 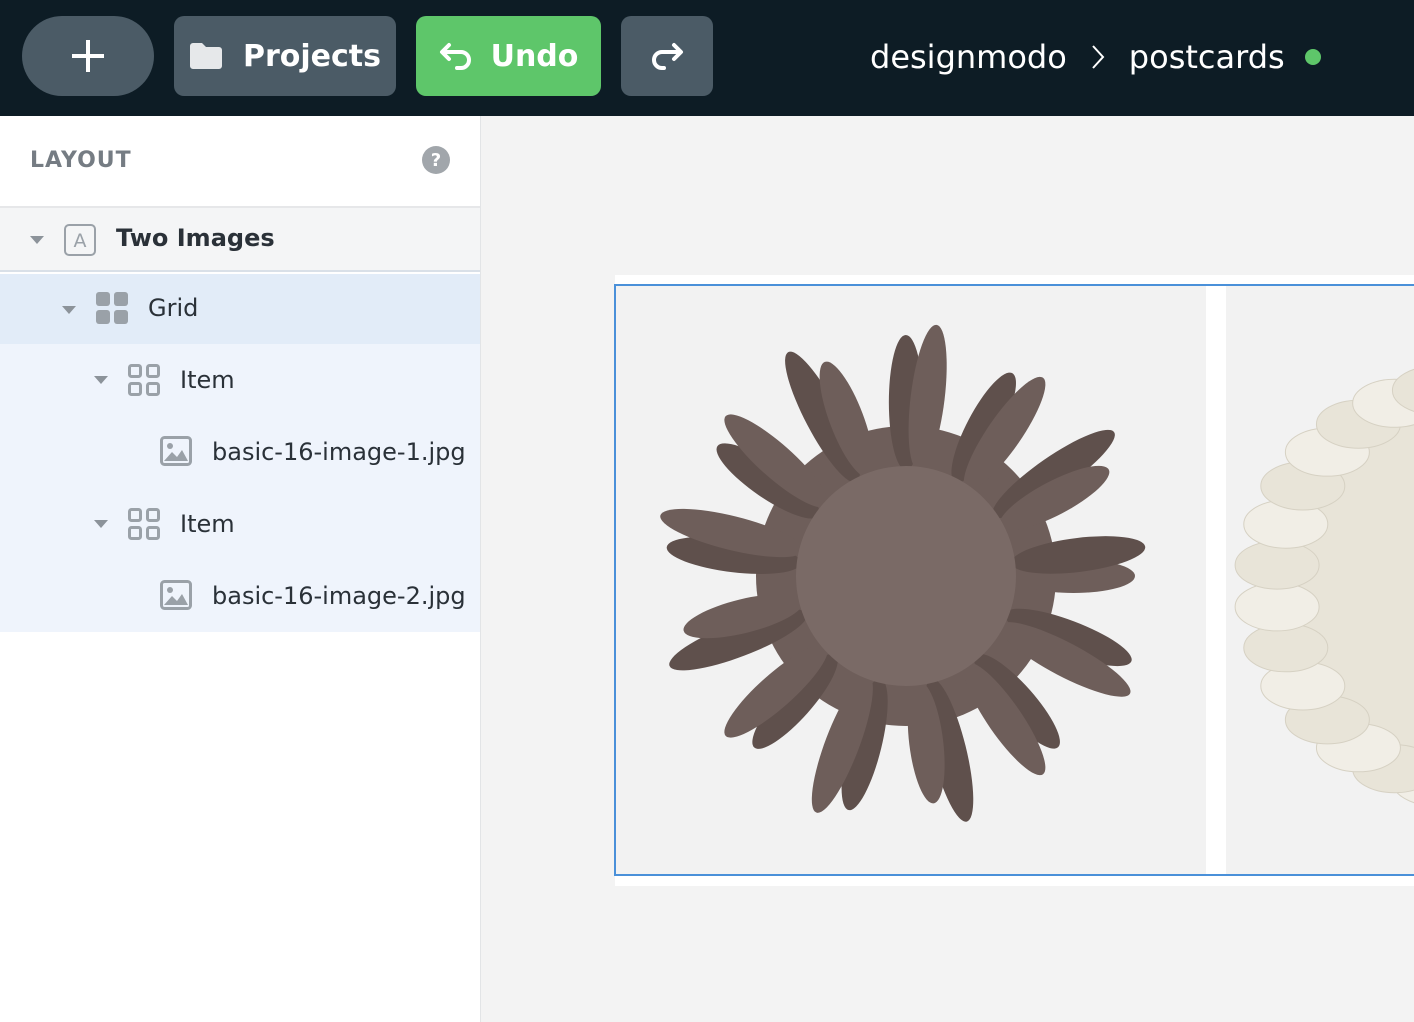 I want to click on svg-text: A, so click(x=80, y=241).